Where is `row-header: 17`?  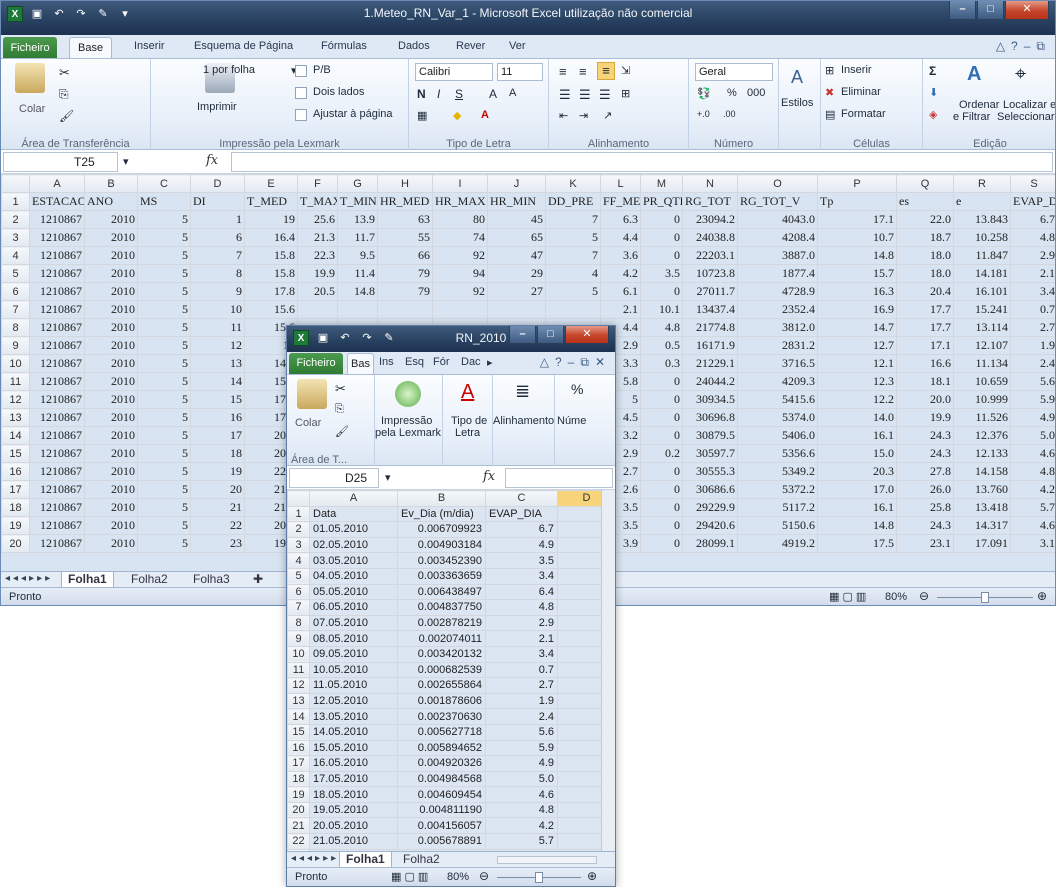
row-header: 17 is located at coordinates (298, 763).